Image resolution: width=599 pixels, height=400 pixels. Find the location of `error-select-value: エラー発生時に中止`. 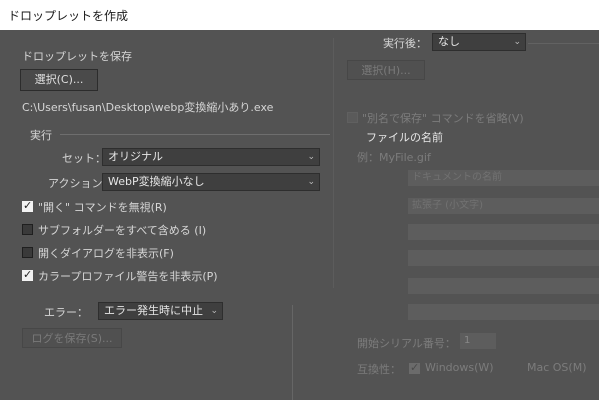

error-select-value: エラー発生時に中止 is located at coordinates (153, 310).